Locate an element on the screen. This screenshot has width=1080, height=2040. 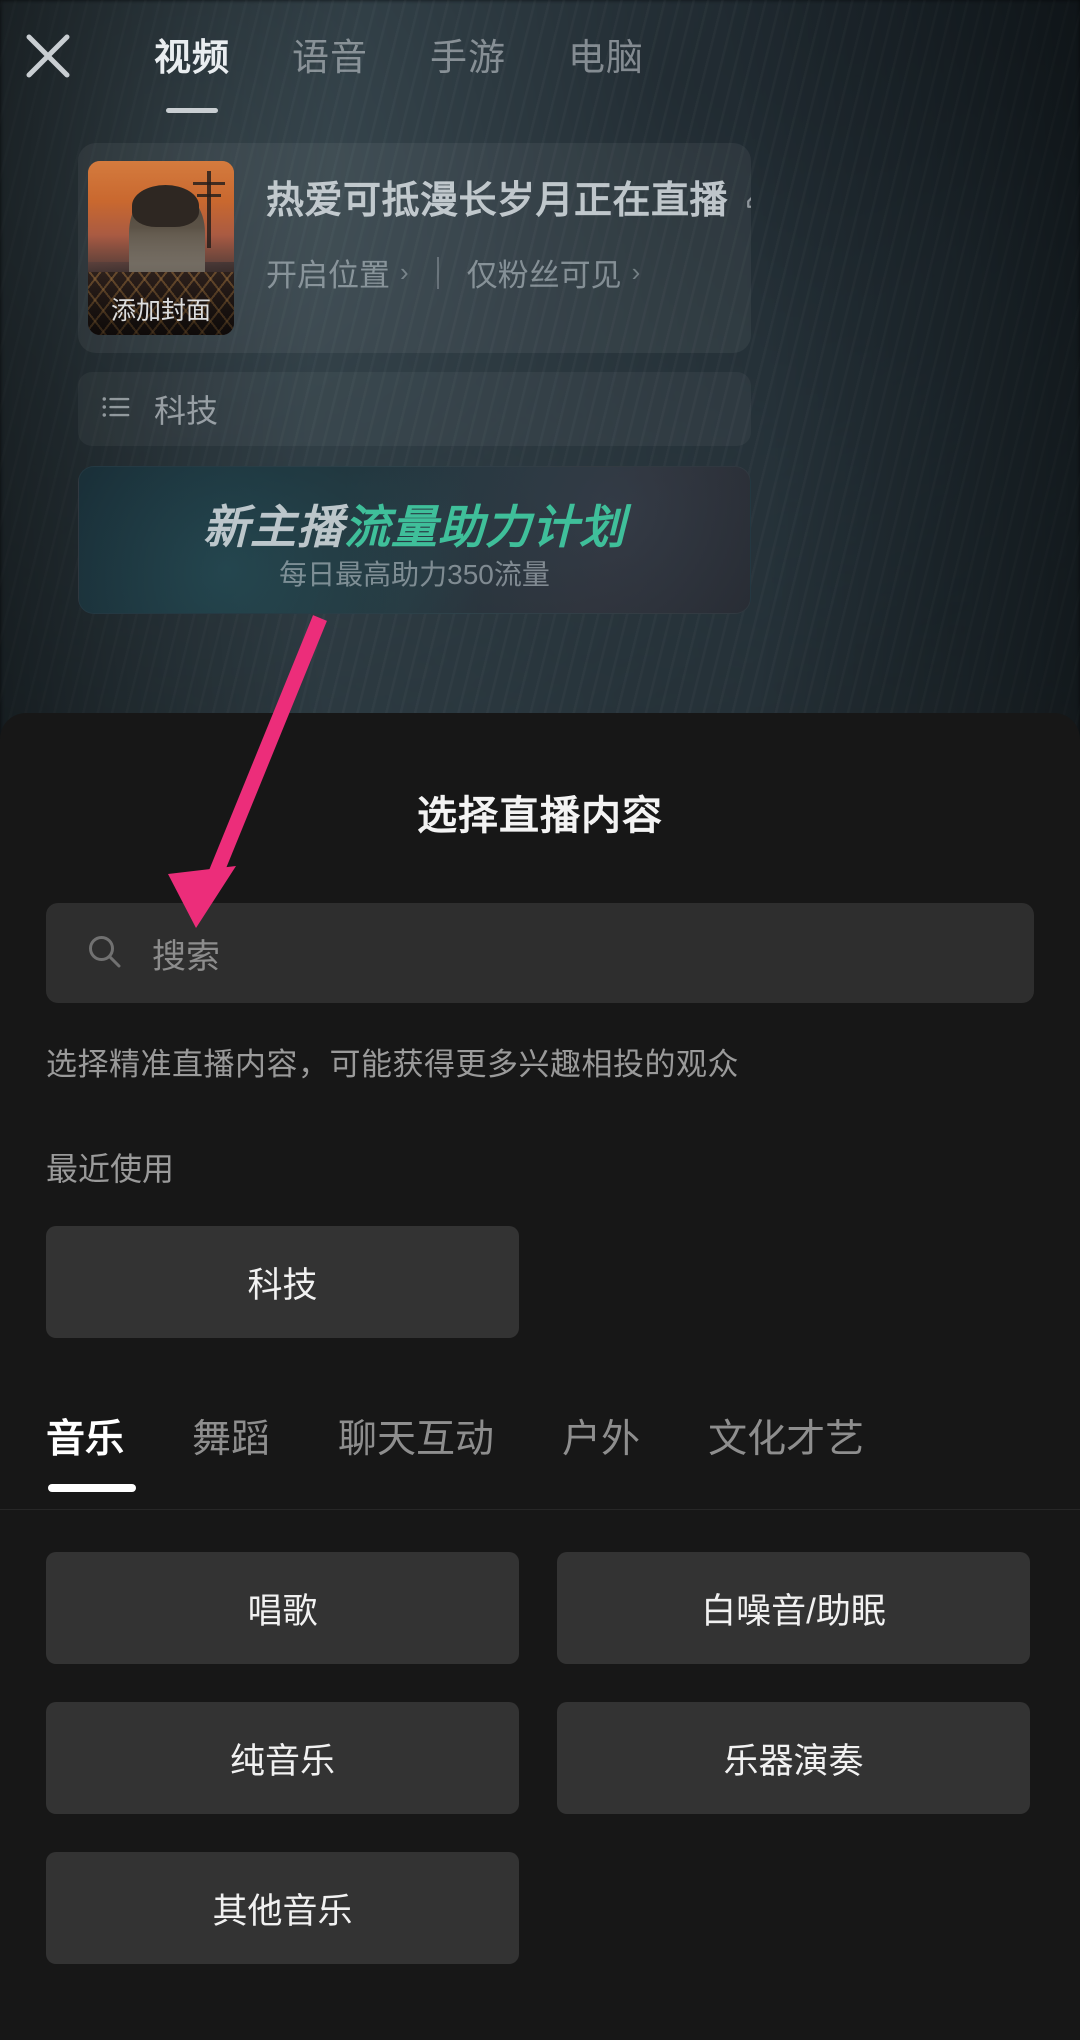
tab-video: 视频 is located at coordinates (192, 56).